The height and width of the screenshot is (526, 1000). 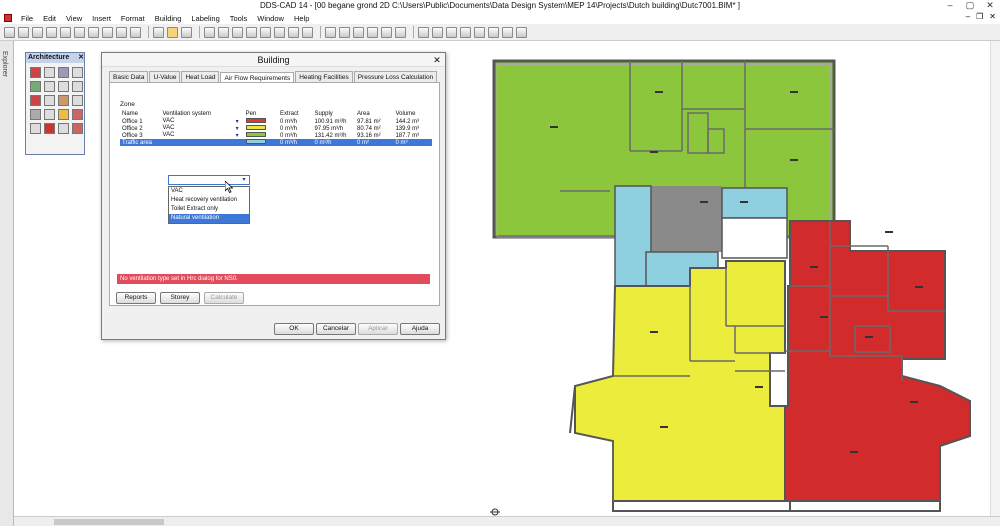 I want to click on close-icon: ✕, so click(x=990, y=5).